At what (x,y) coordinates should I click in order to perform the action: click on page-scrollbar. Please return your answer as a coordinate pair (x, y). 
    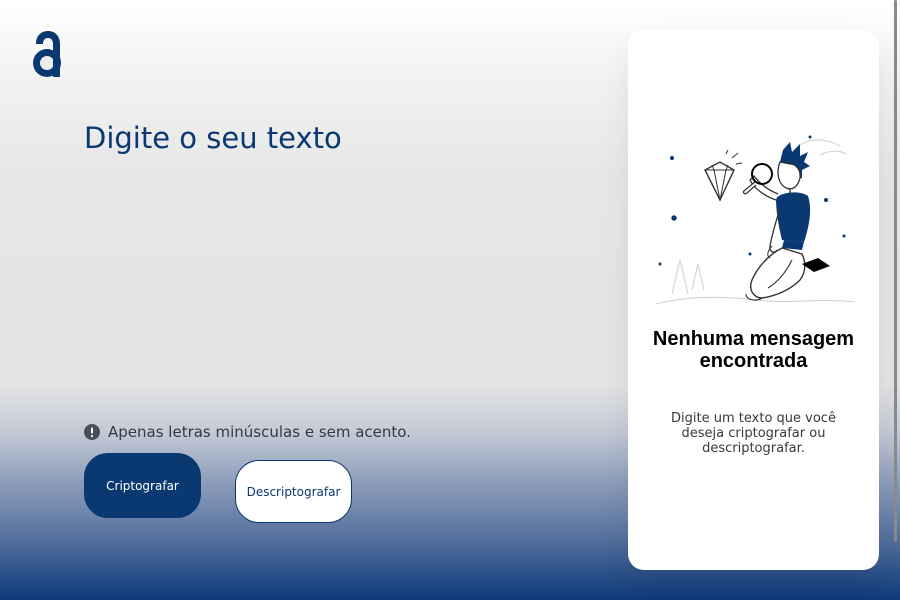
    Looking at the image, I should click on (895, 300).